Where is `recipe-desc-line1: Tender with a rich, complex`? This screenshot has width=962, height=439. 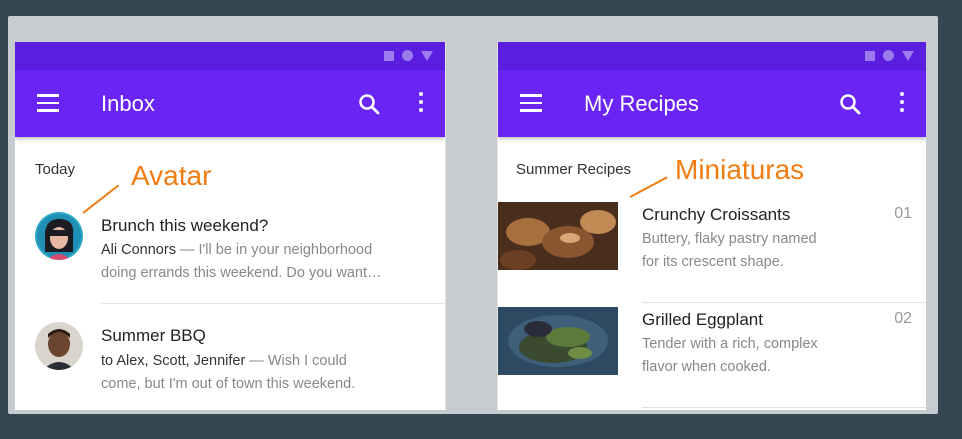
recipe-desc-line1: Tender with a rich, complex is located at coordinates (730, 344).